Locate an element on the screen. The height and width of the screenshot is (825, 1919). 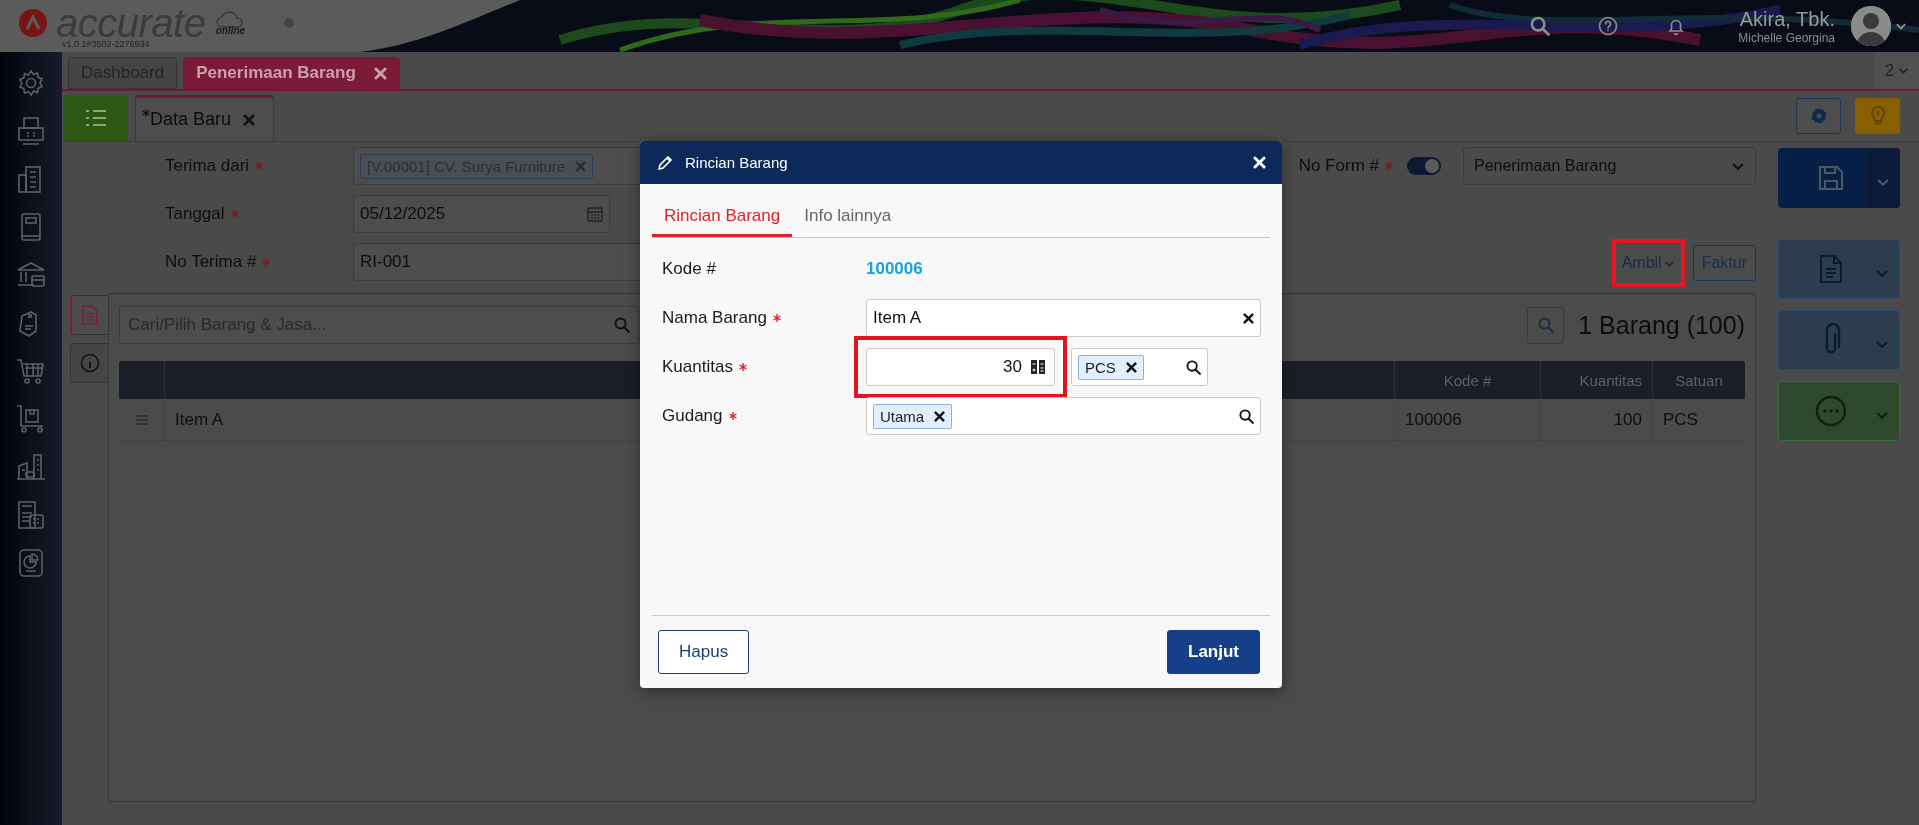
gear-icon is located at coordinates (1818, 116).